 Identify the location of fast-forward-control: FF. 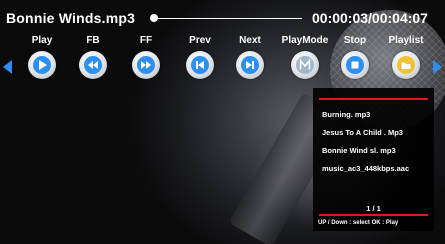
(146, 56).